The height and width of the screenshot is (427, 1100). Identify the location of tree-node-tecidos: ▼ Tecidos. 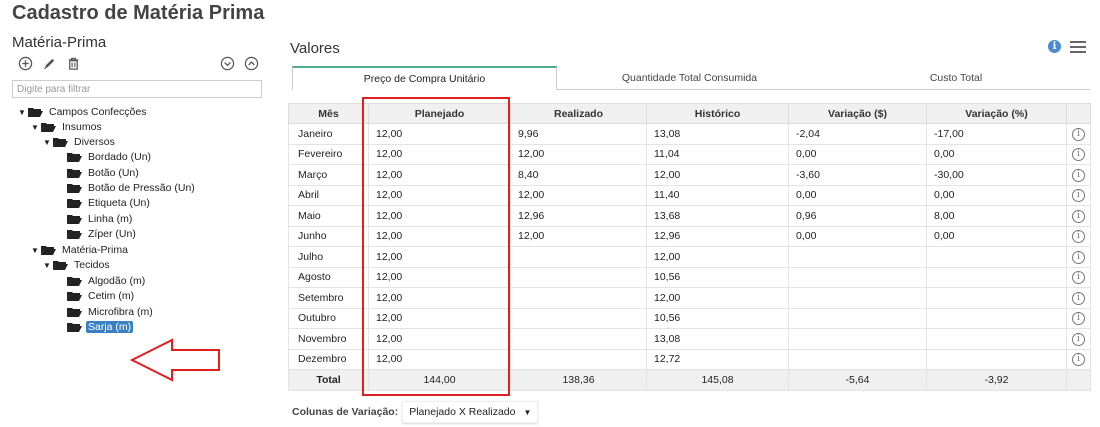
(77, 265).